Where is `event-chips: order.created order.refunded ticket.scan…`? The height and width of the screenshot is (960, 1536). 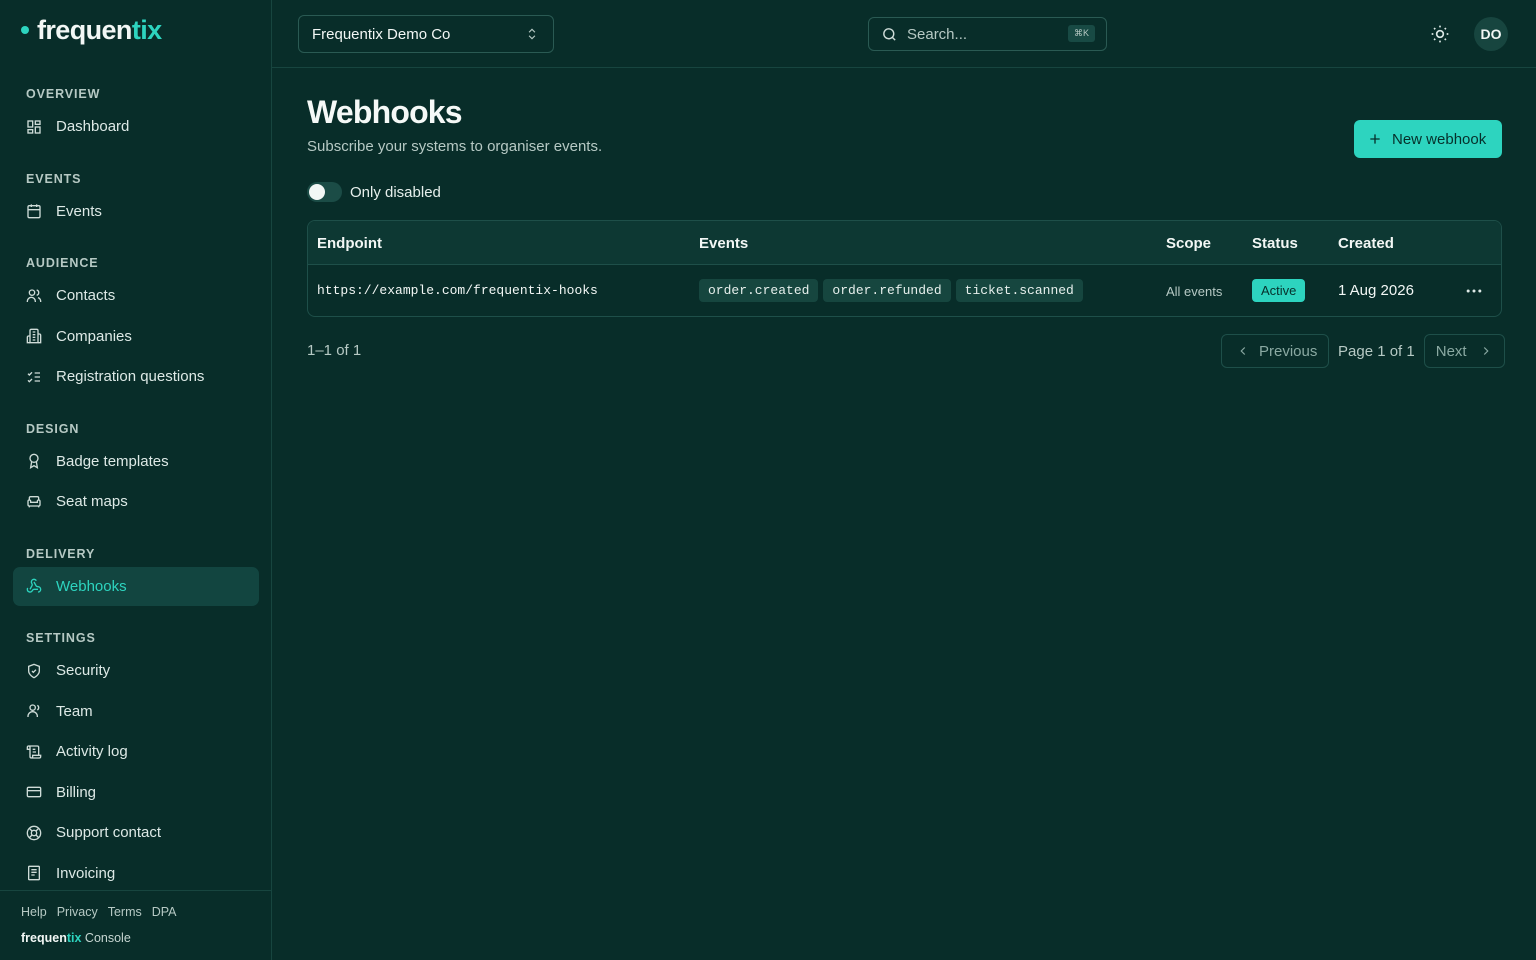 event-chips: order.created order.refunded ticket.scan… is located at coordinates (891, 290).